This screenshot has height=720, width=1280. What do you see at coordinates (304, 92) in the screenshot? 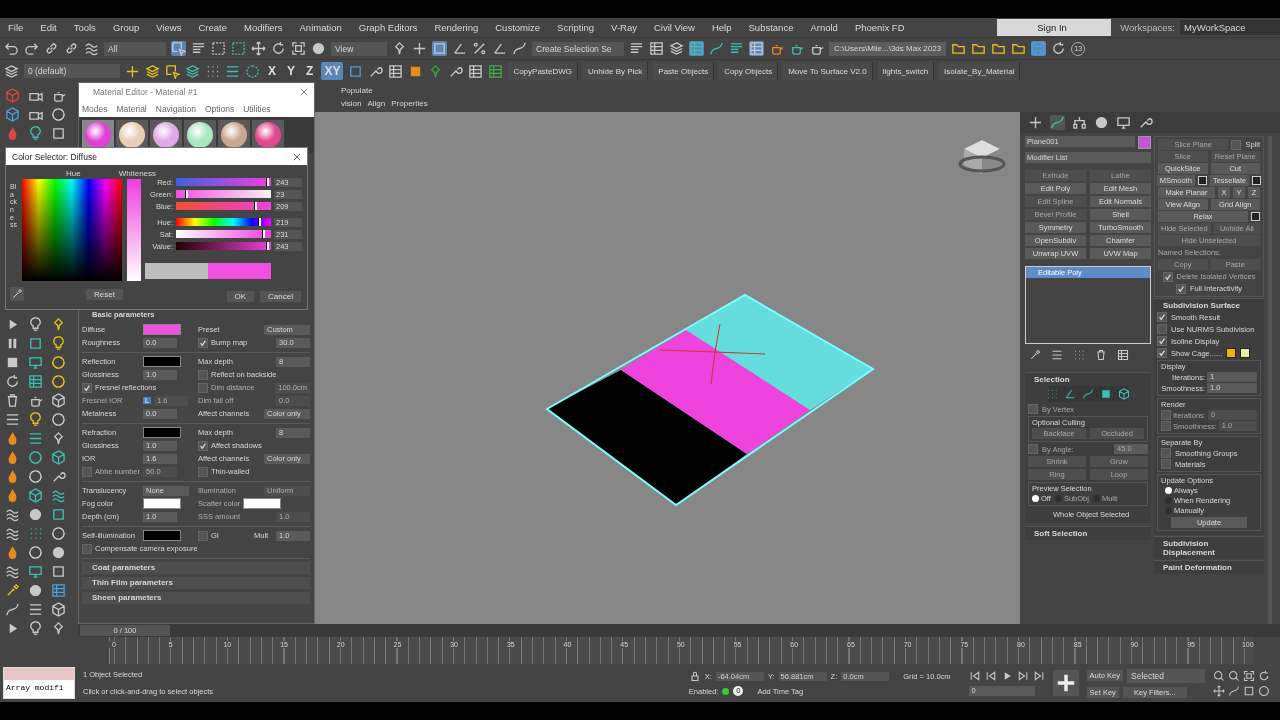
I see `close-icon` at bounding box center [304, 92].